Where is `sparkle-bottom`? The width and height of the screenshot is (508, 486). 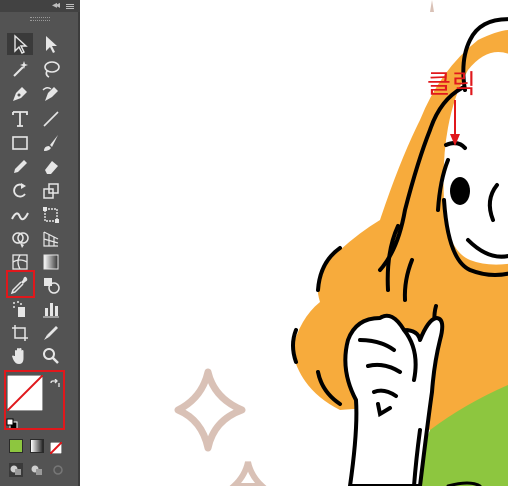 sparkle-bottom is located at coordinates (248, 473).